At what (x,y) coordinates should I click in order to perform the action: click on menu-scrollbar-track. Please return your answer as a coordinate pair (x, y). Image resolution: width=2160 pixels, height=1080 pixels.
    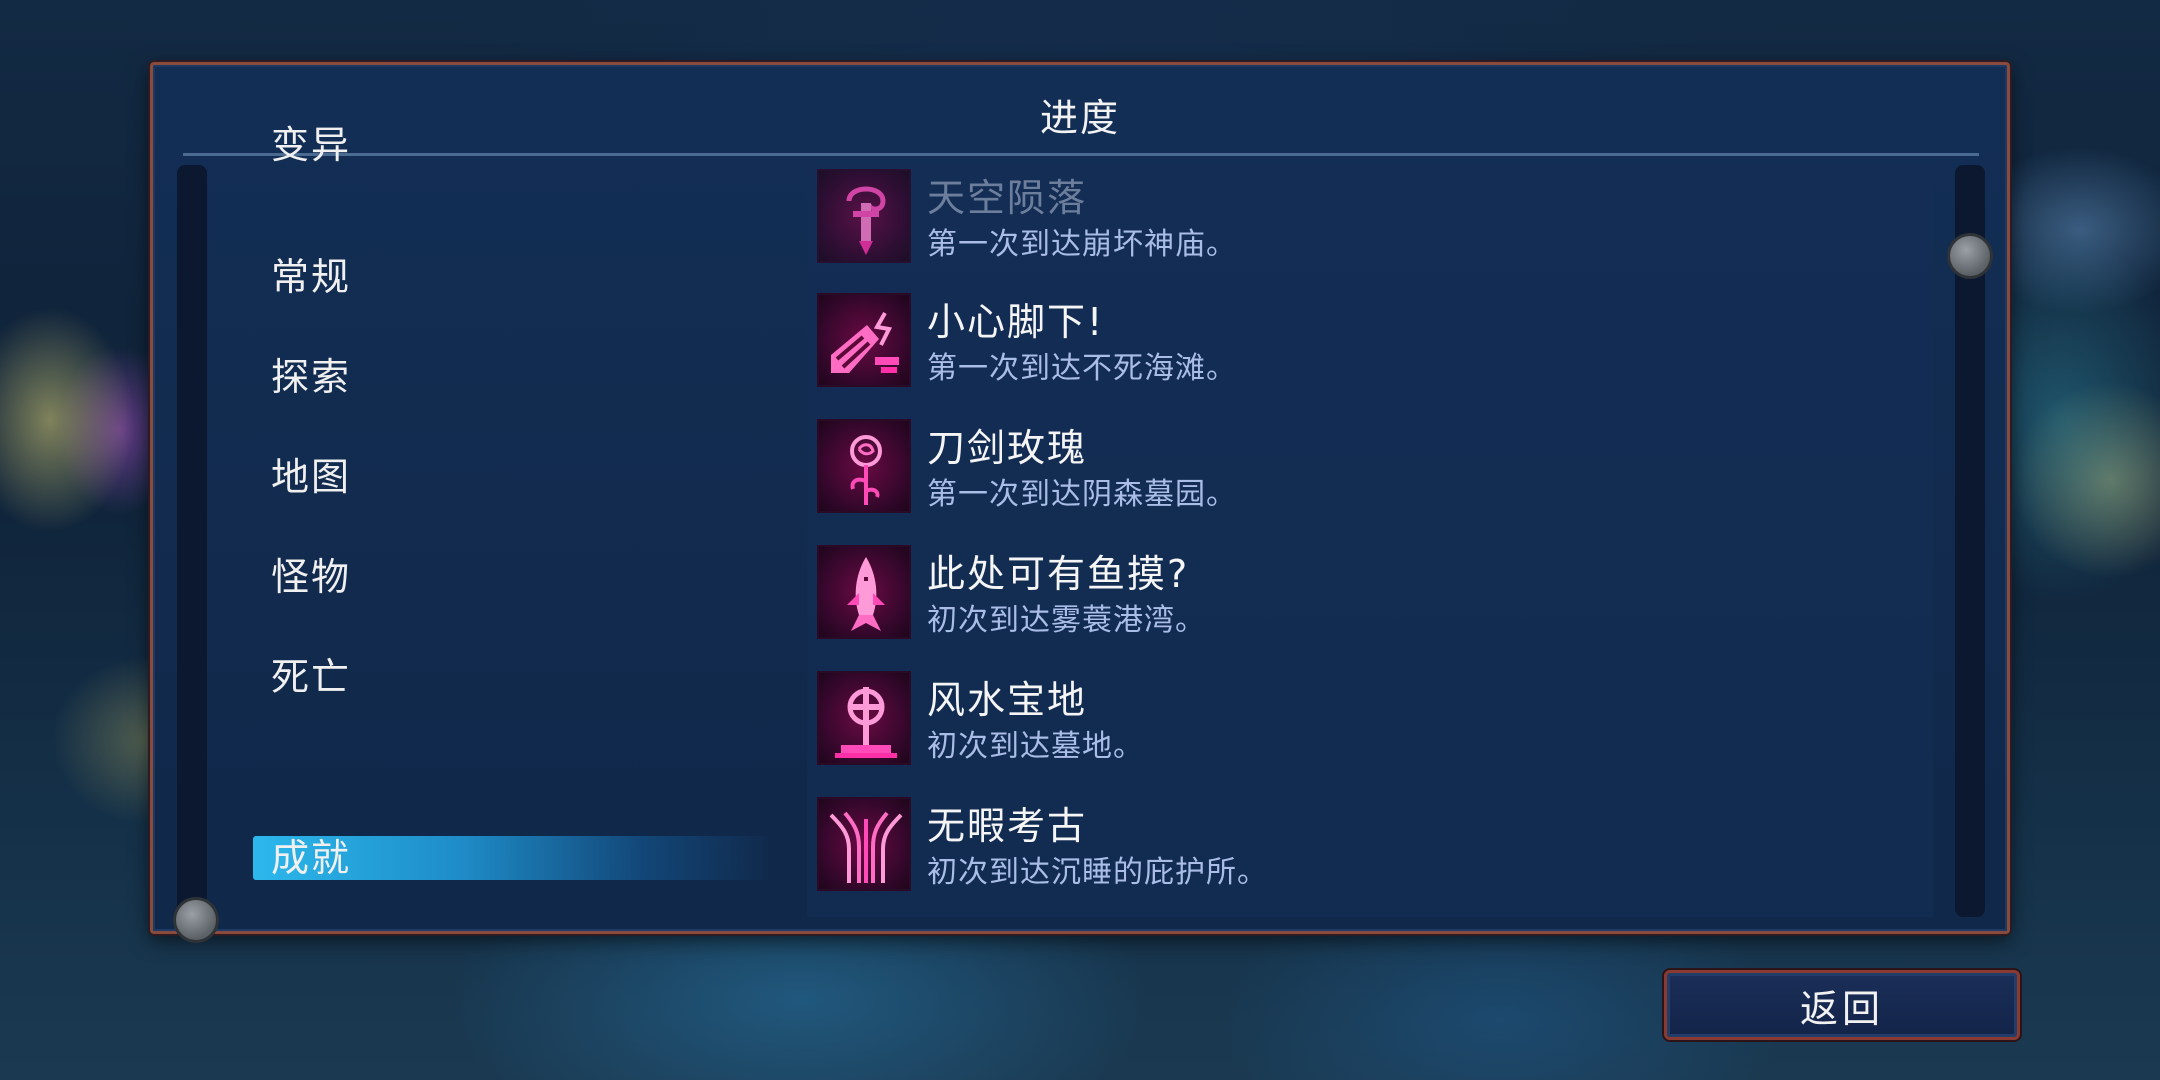
    Looking at the image, I should click on (192, 541).